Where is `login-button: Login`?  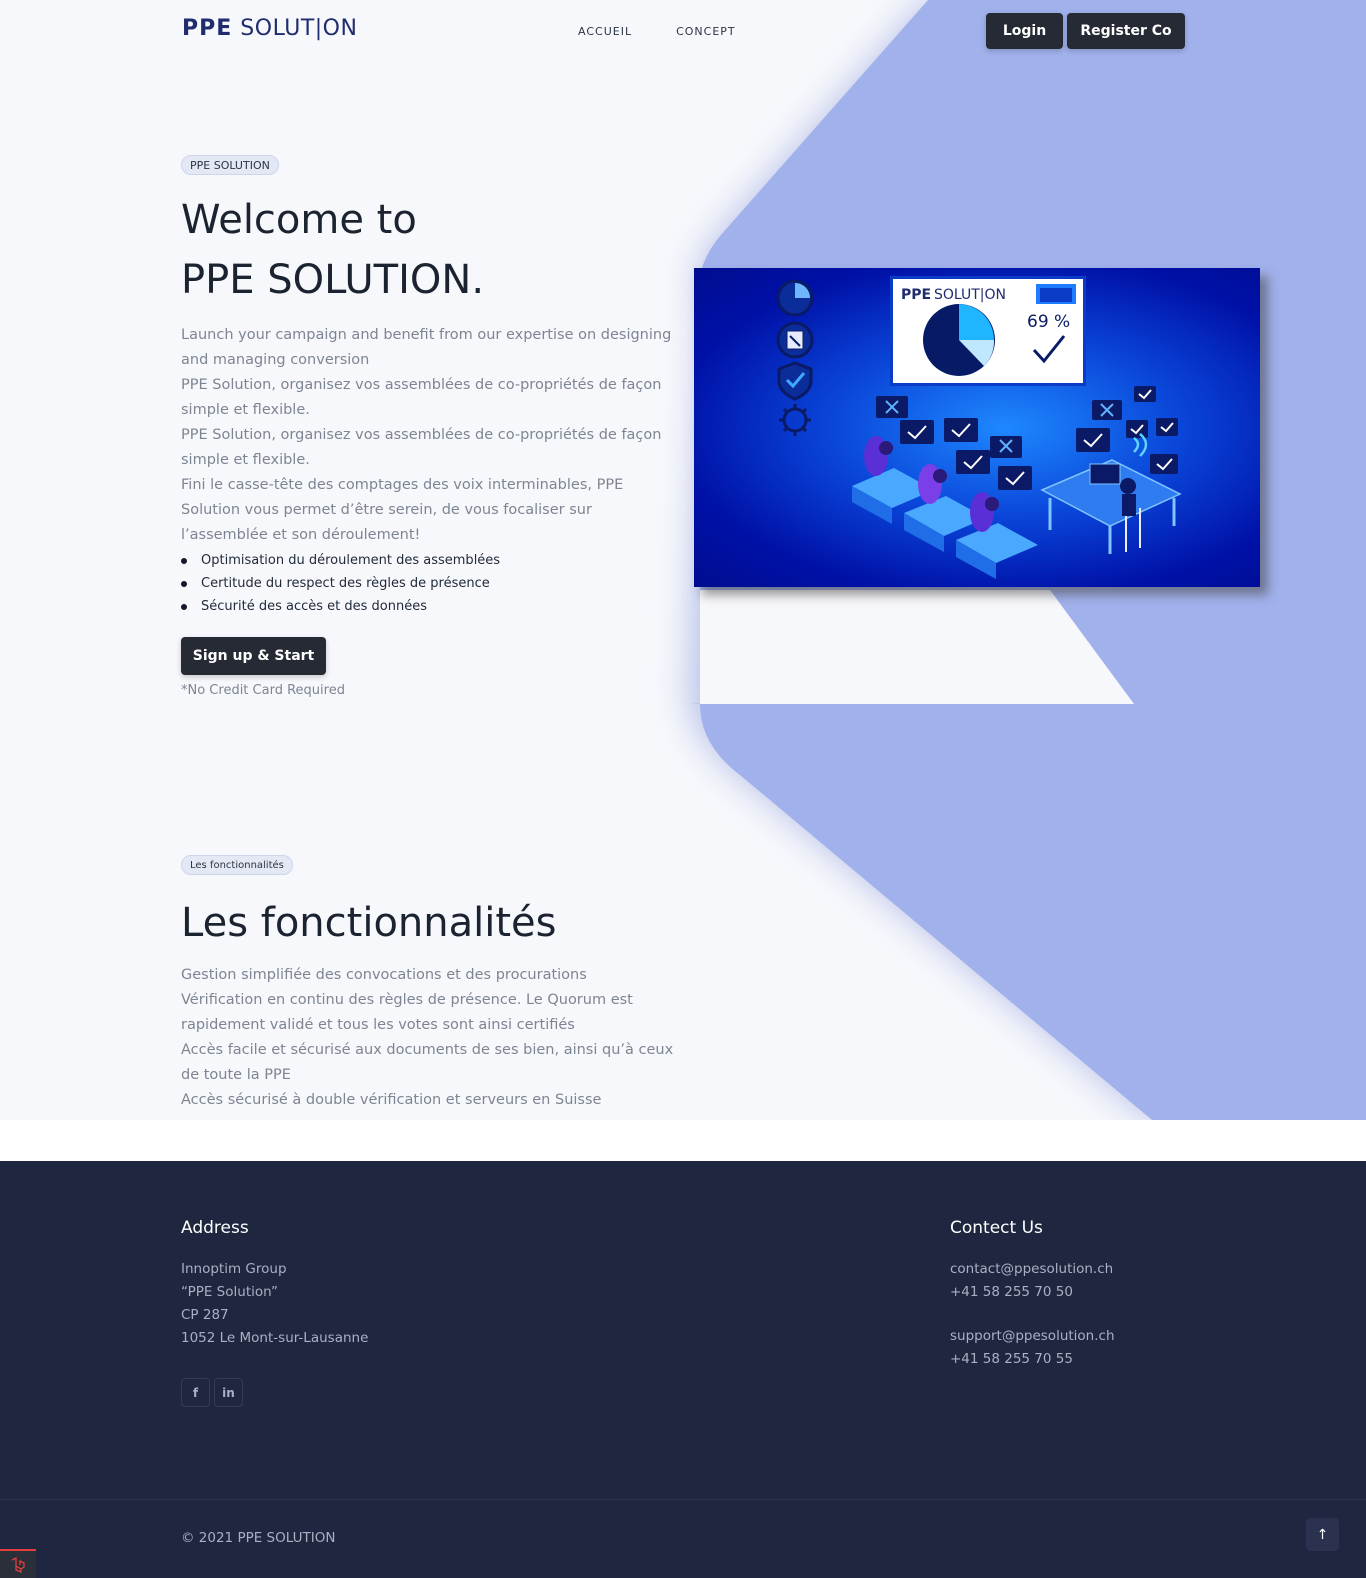
login-button: Login is located at coordinates (1024, 31).